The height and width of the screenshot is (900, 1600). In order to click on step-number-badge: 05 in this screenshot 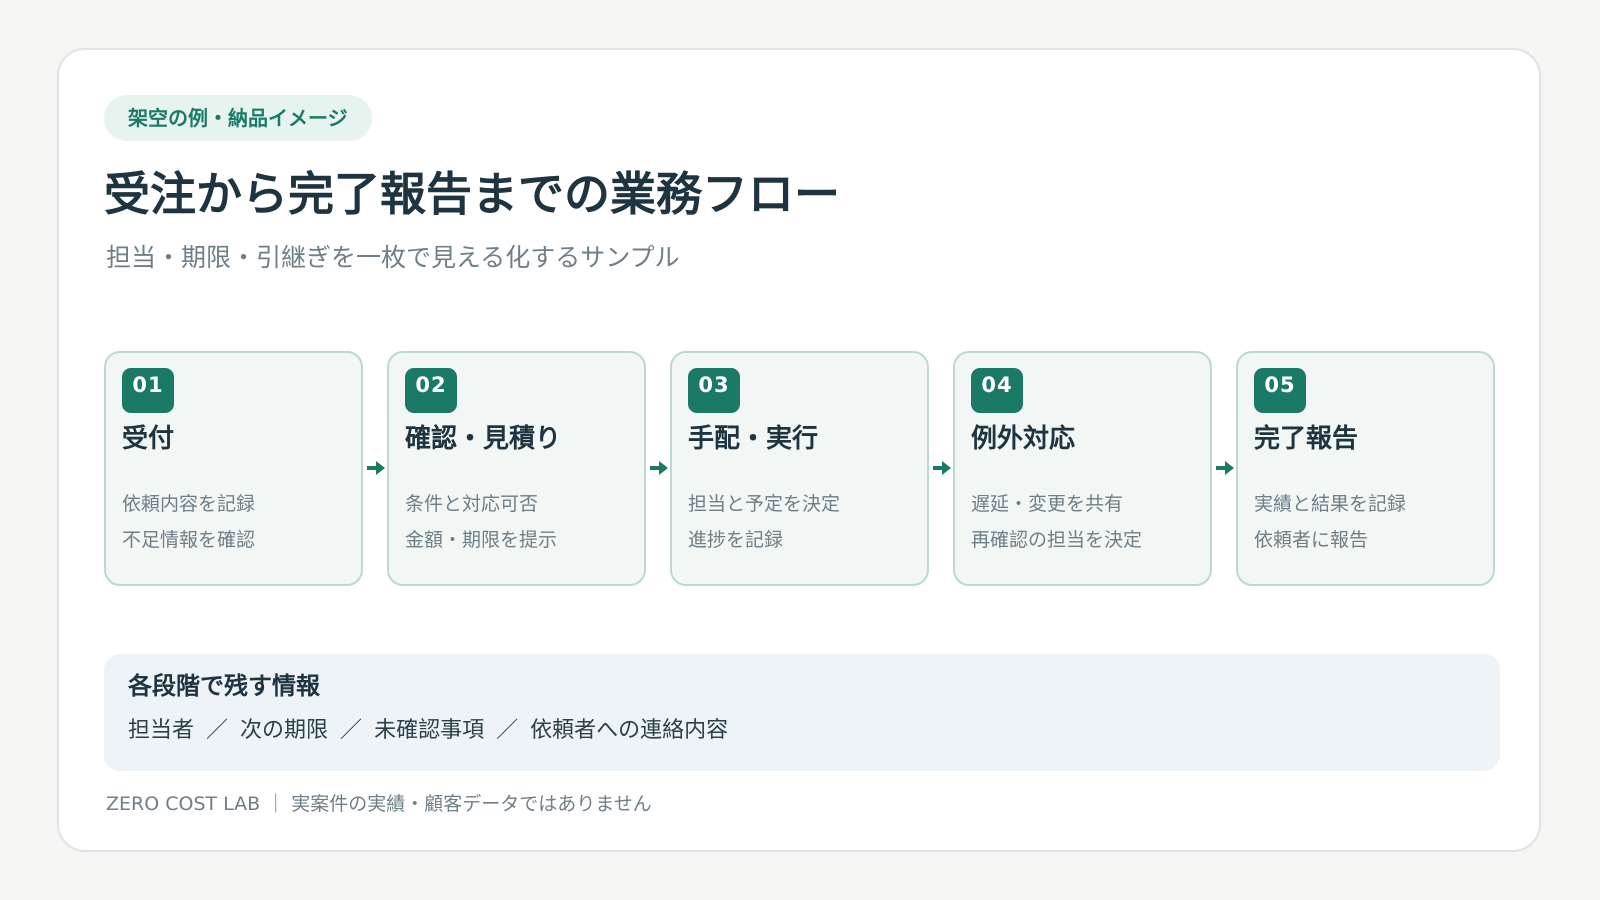, I will do `click(1280, 390)`.